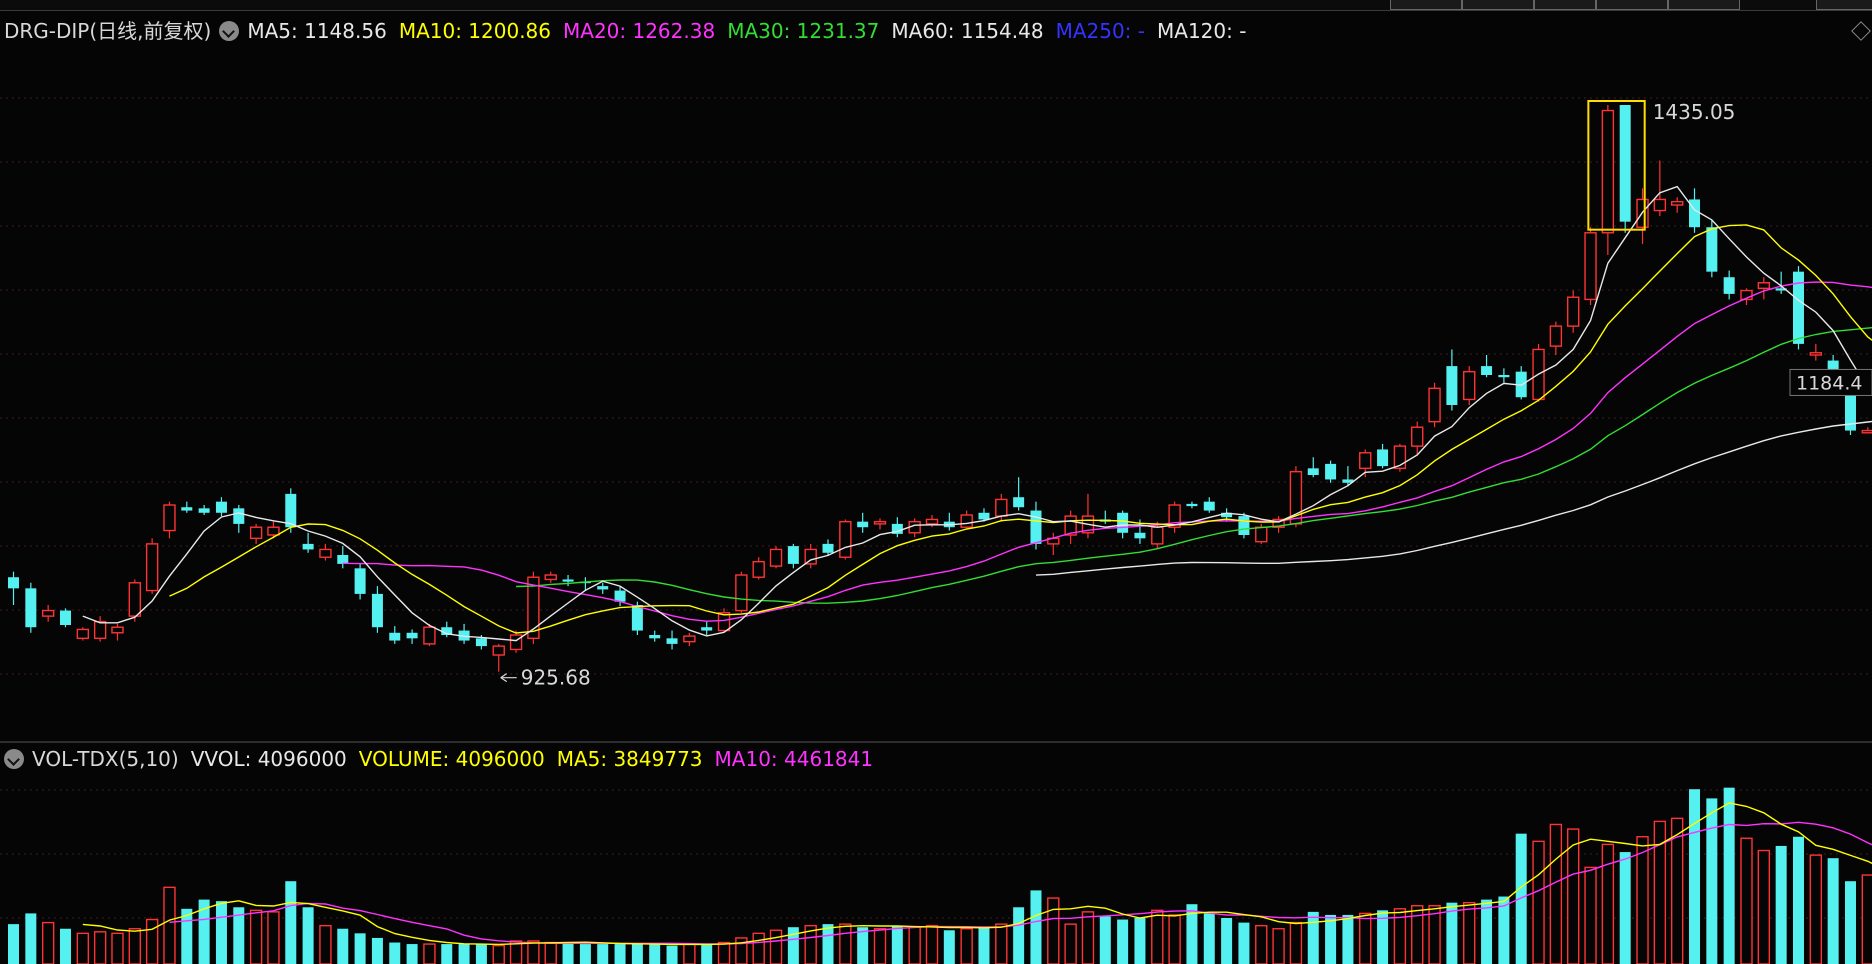 The width and height of the screenshot is (1872, 964). I want to click on ma60-line, so click(1453, 498).